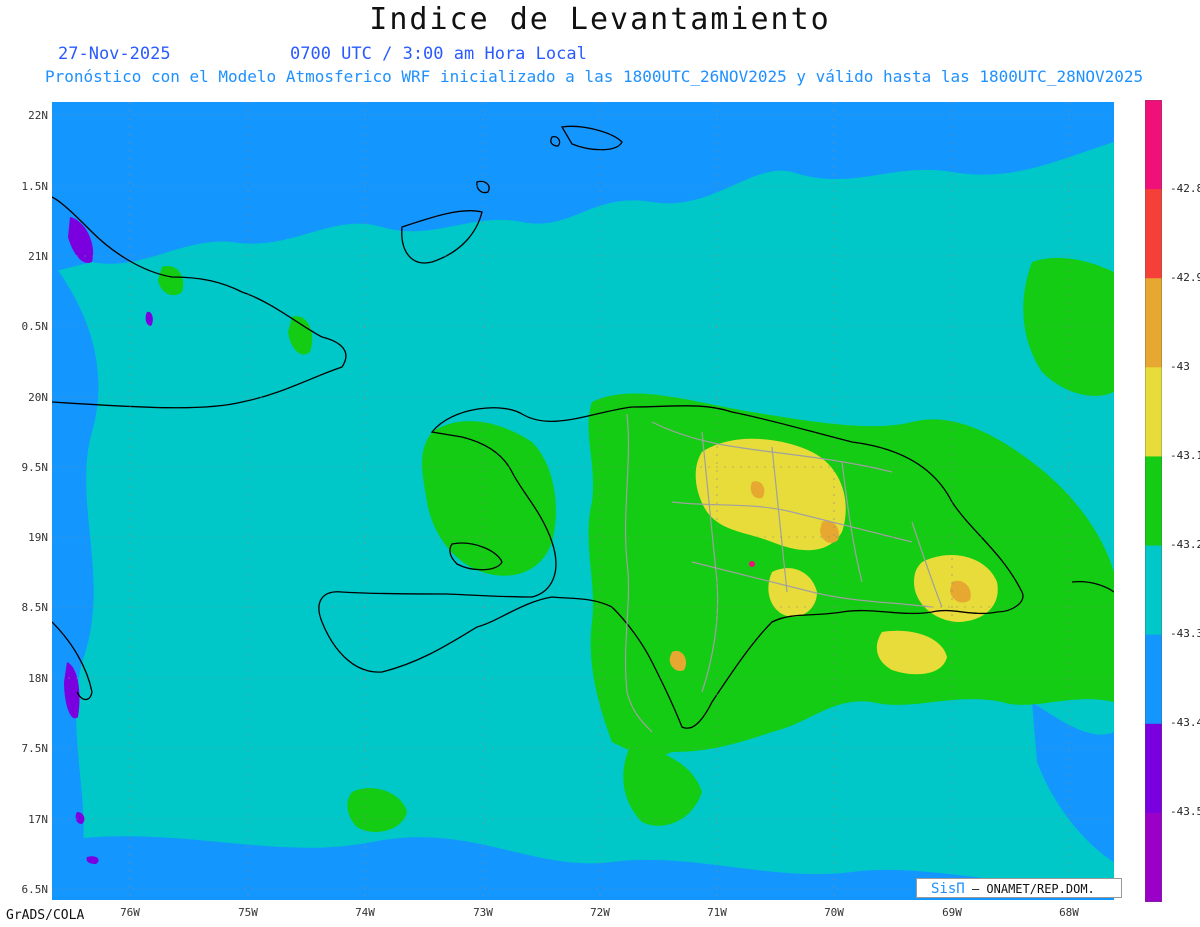 Image resolution: width=1200 pixels, height=927 pixels. What do you see at coordinates (35, 607) in the screenshot?
I see `lat-tick: 8.5N` at bounding box center [35, 607].